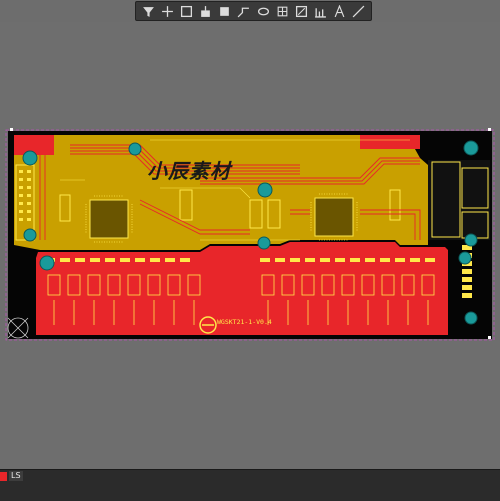 This screenshot has height=501, width=500. I want to click on place-component-icon, so click(206, 11).